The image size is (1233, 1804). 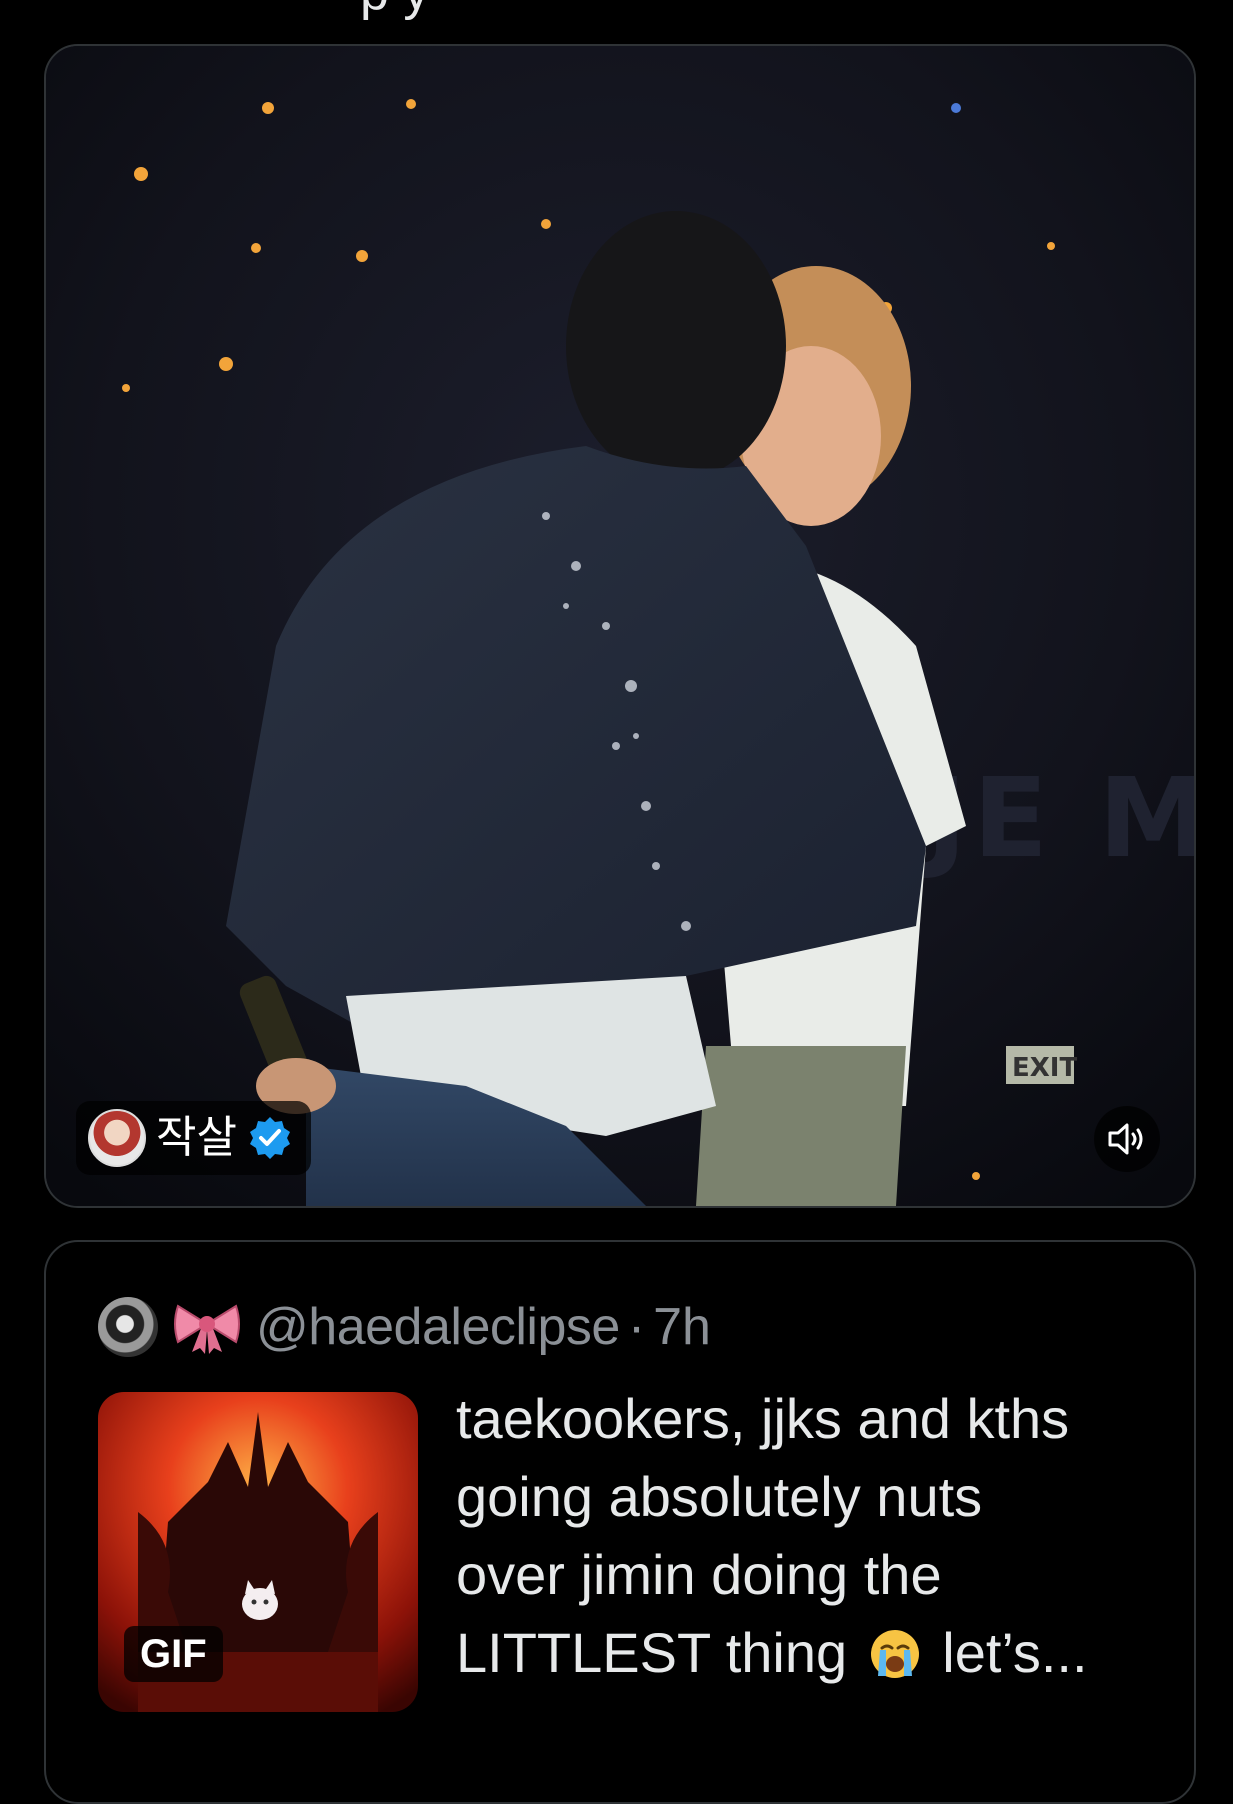 I want to click on gif-badge: GIF, so click(x=173, y=1654).